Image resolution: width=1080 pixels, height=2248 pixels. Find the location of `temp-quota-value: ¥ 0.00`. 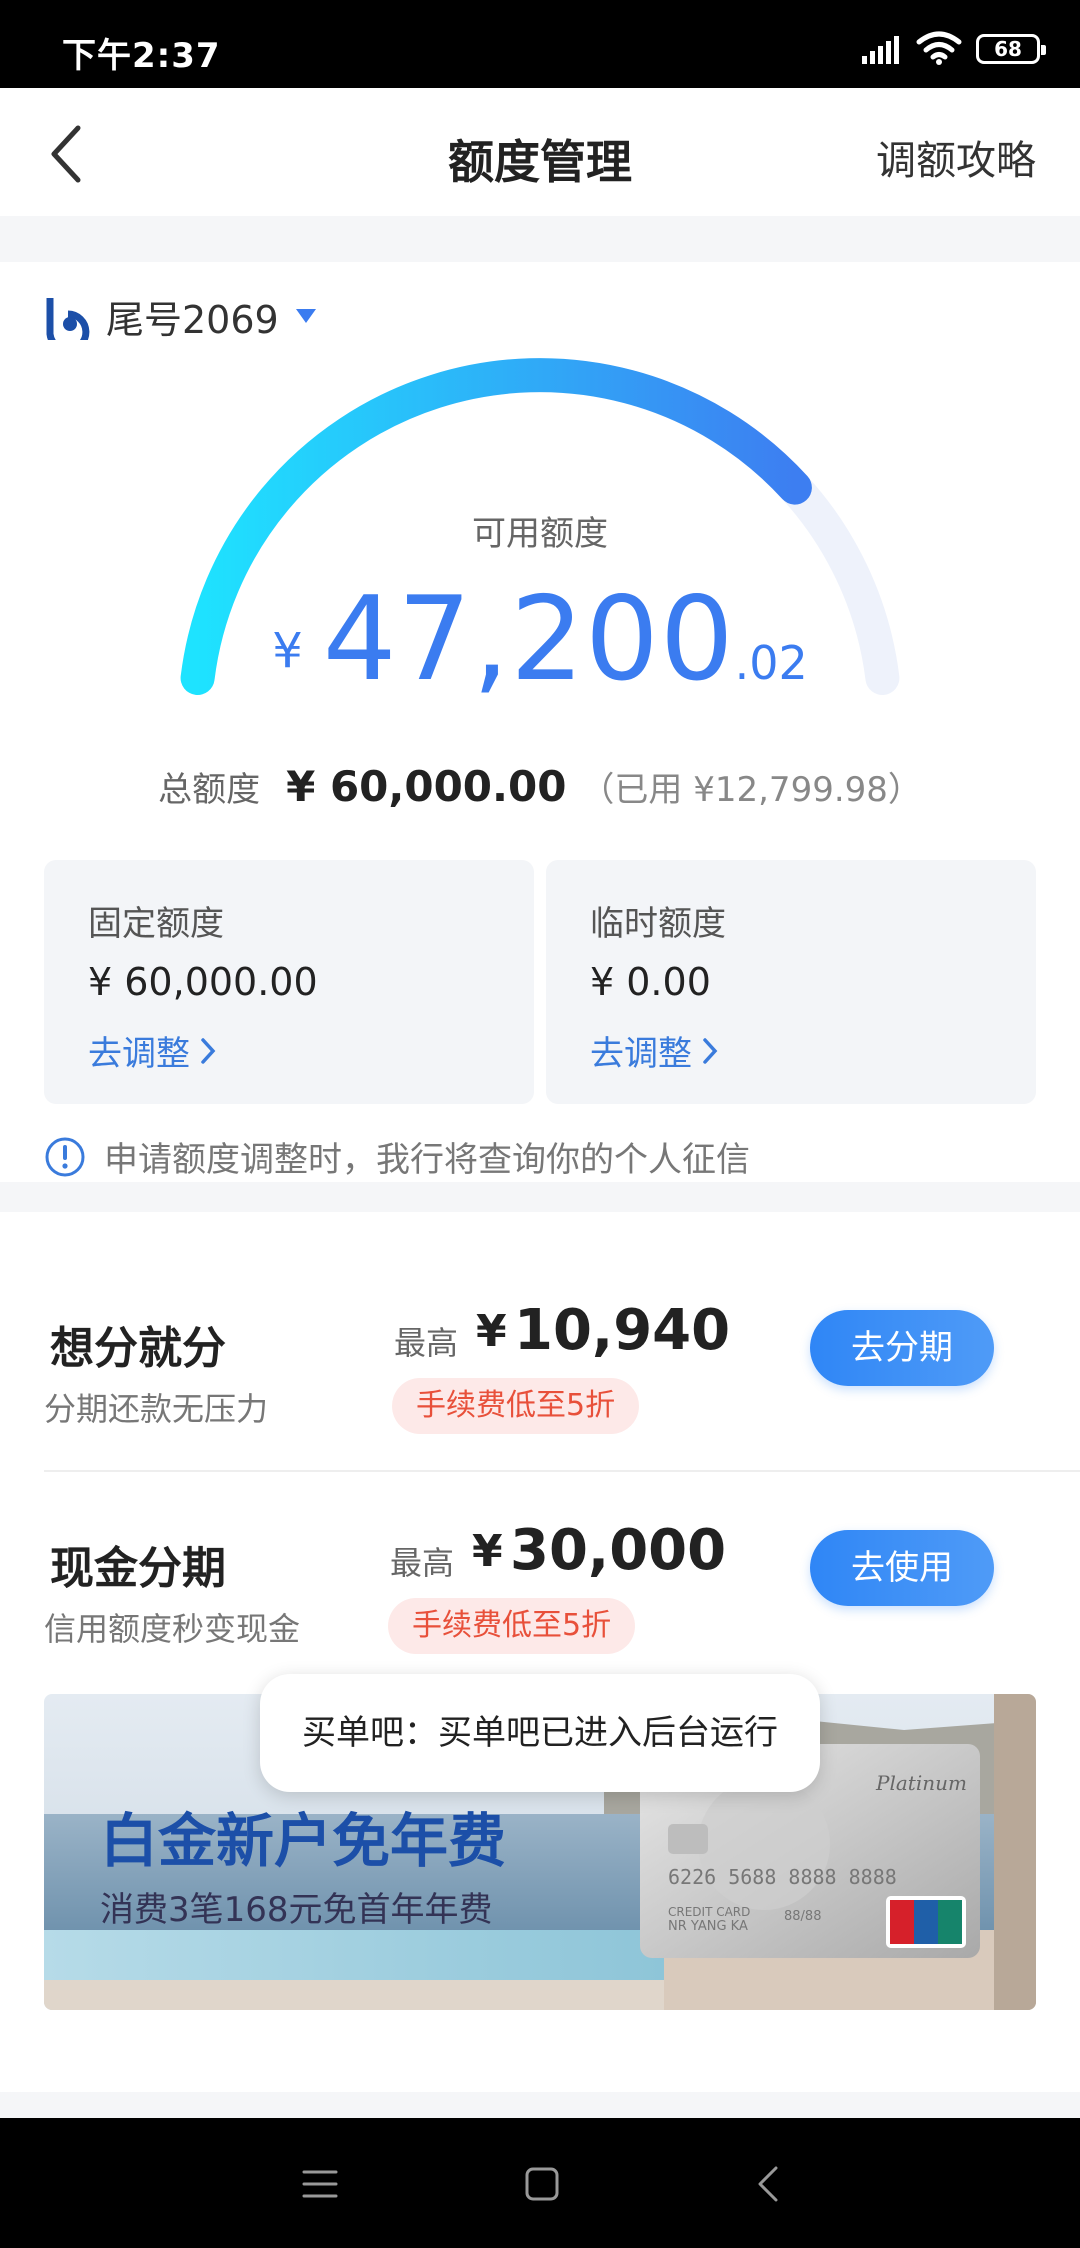

temp-quota-value: ¥ 0.00 is located at coordinates (650, 982).